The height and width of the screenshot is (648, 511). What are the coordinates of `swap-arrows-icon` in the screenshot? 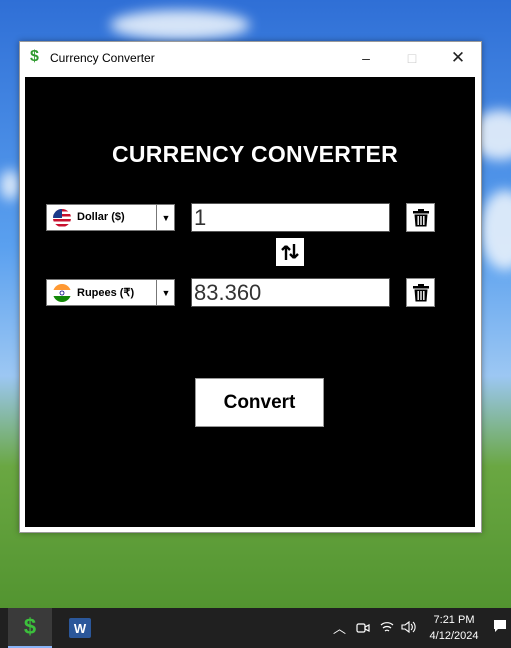 It's located at (290, 252).